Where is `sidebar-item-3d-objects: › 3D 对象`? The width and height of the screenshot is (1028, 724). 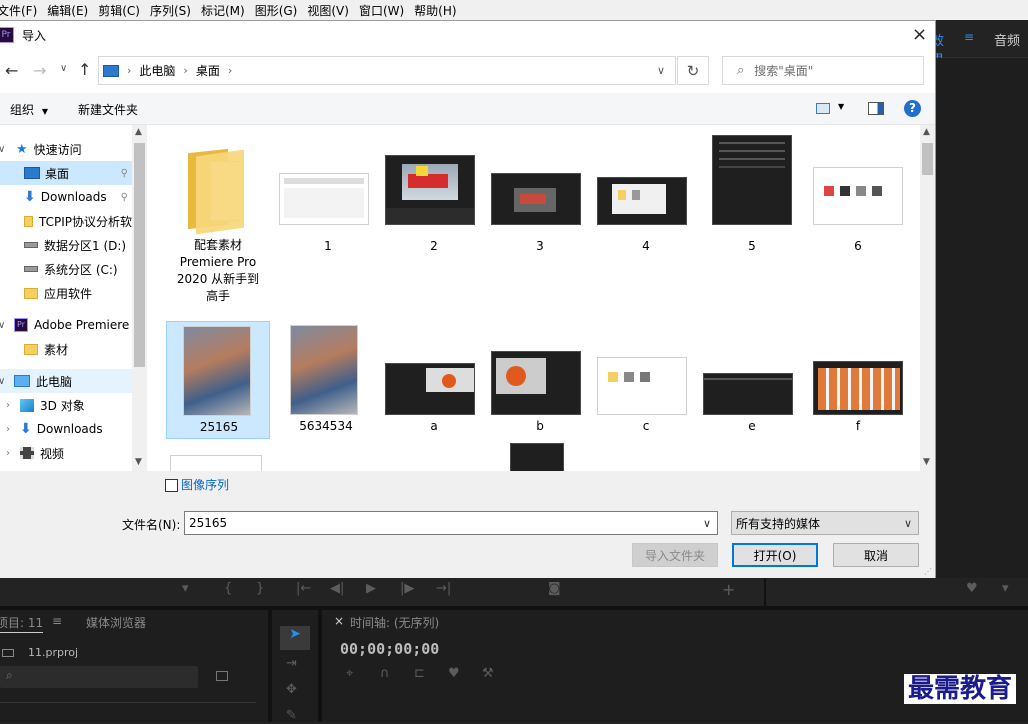 sidebar-item-3d-objects: › 3D 对象 is located at coordinates (66, 405).